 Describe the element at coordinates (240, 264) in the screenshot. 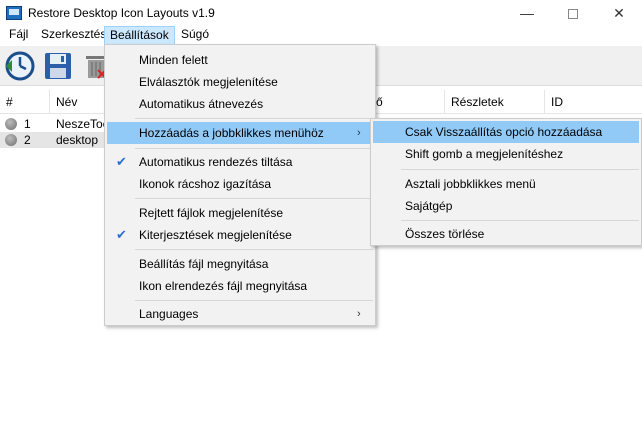

I see `menu-item-open-settings-file: Beállítás fájl megnyitása` at that location.